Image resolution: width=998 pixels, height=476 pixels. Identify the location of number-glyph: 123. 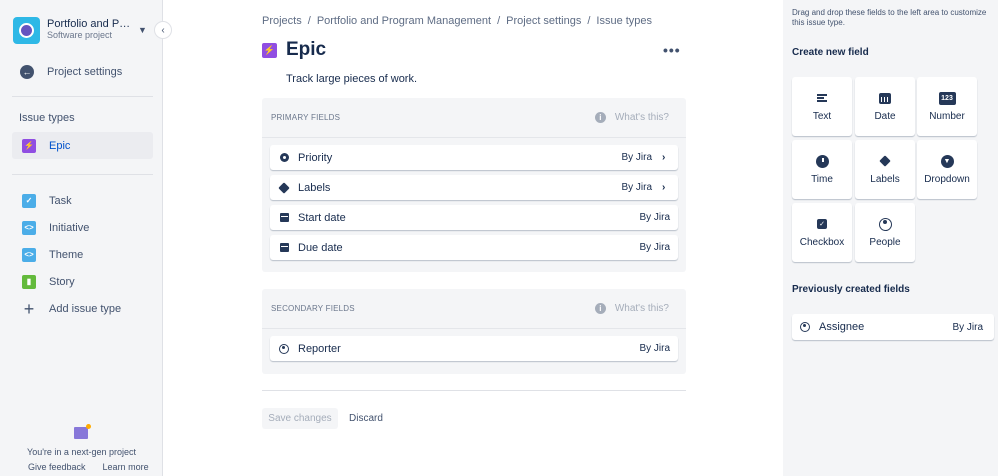
(947, 98).